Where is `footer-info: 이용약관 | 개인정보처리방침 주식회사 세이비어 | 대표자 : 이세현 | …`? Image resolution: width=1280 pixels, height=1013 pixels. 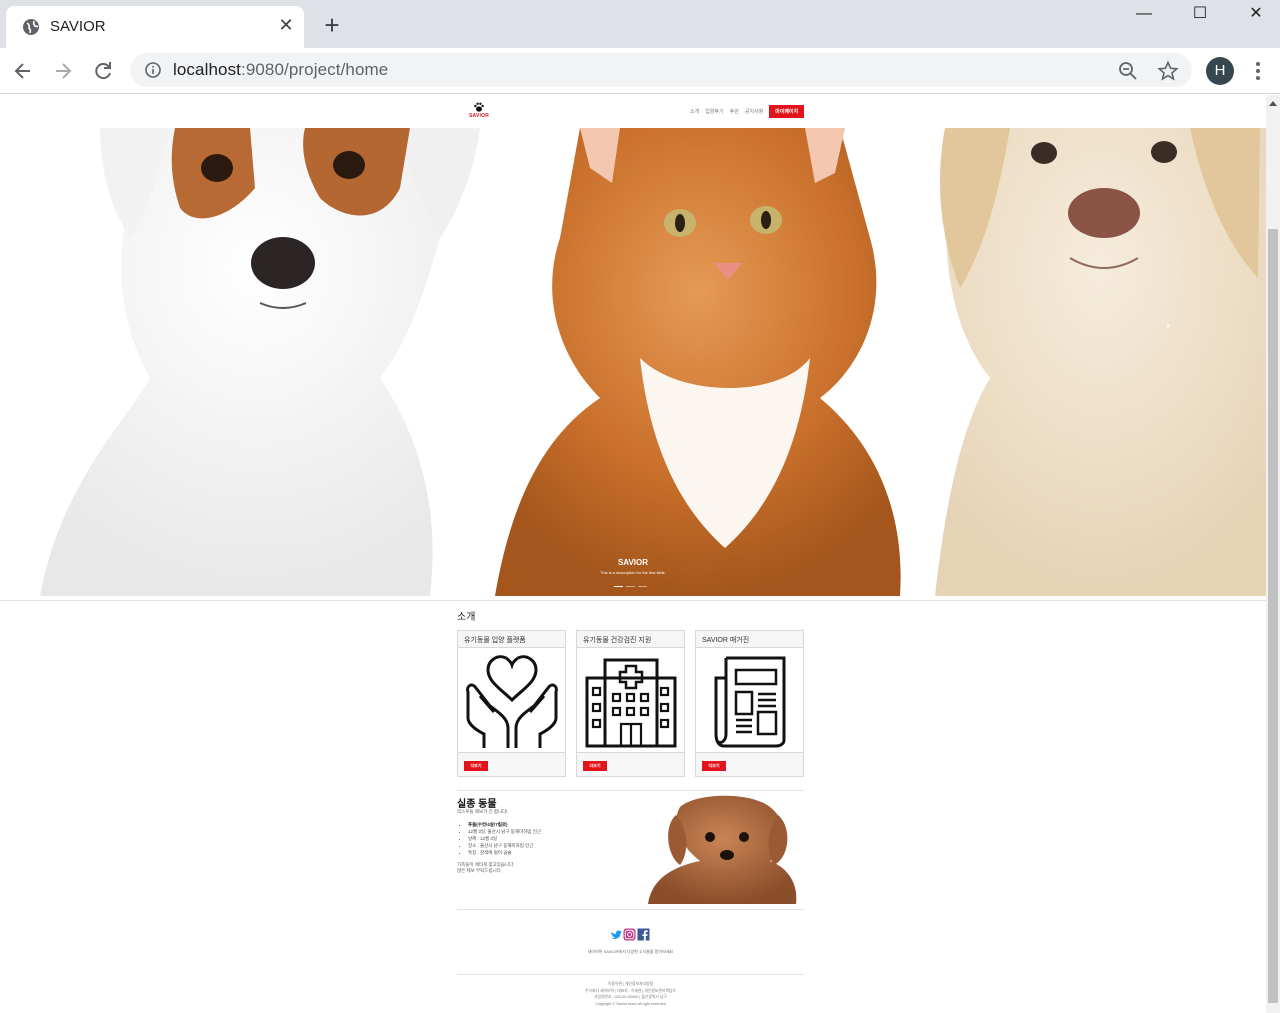 footer-info: 이용약관 | 개인정보처리방침 주식회사 세이비어 | 대표자 : 이세현 | … is located at coordinates (630, 994).